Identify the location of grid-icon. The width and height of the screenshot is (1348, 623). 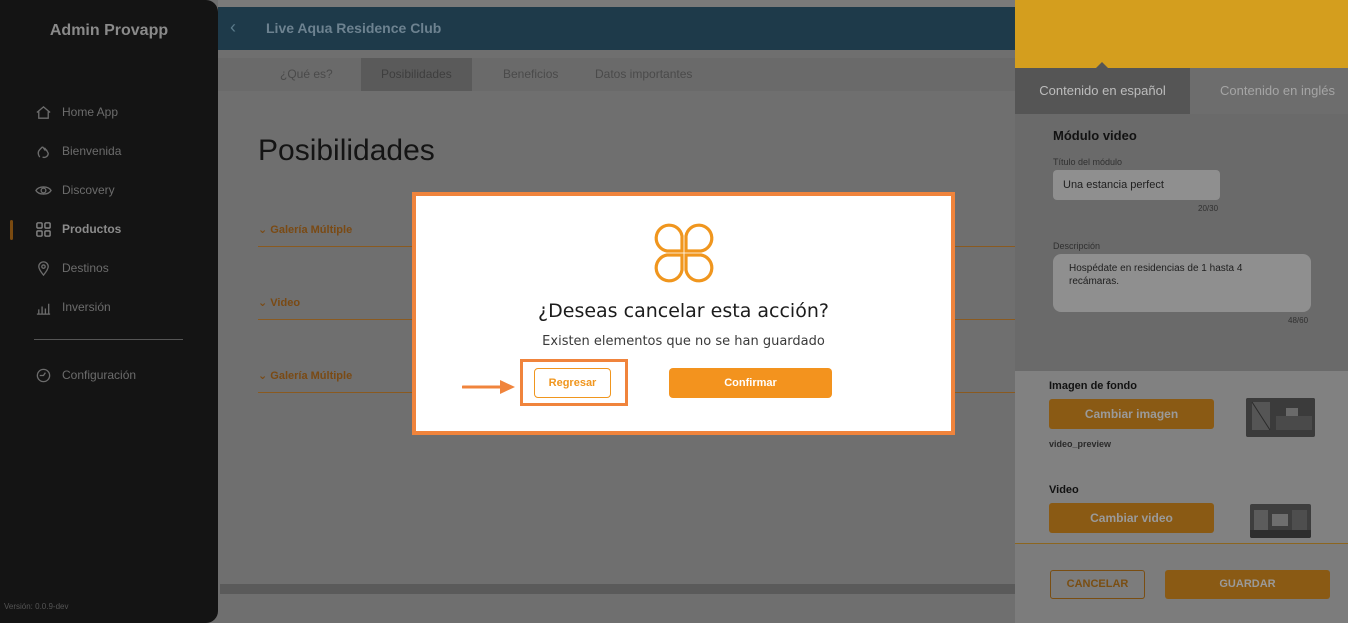
(43, 229).